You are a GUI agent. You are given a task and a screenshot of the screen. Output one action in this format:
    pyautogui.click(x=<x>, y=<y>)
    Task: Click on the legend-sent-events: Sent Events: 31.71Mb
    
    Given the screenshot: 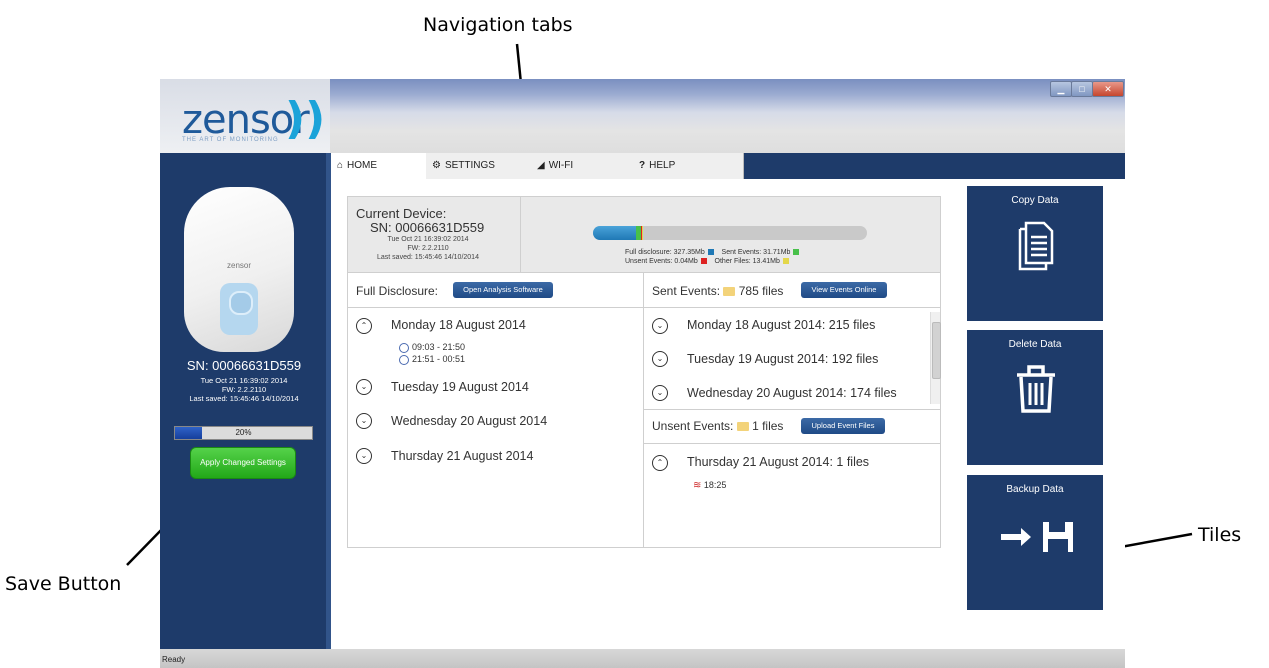 What is the action you would take?
    pyautogui.click(x=756, y=252)
    